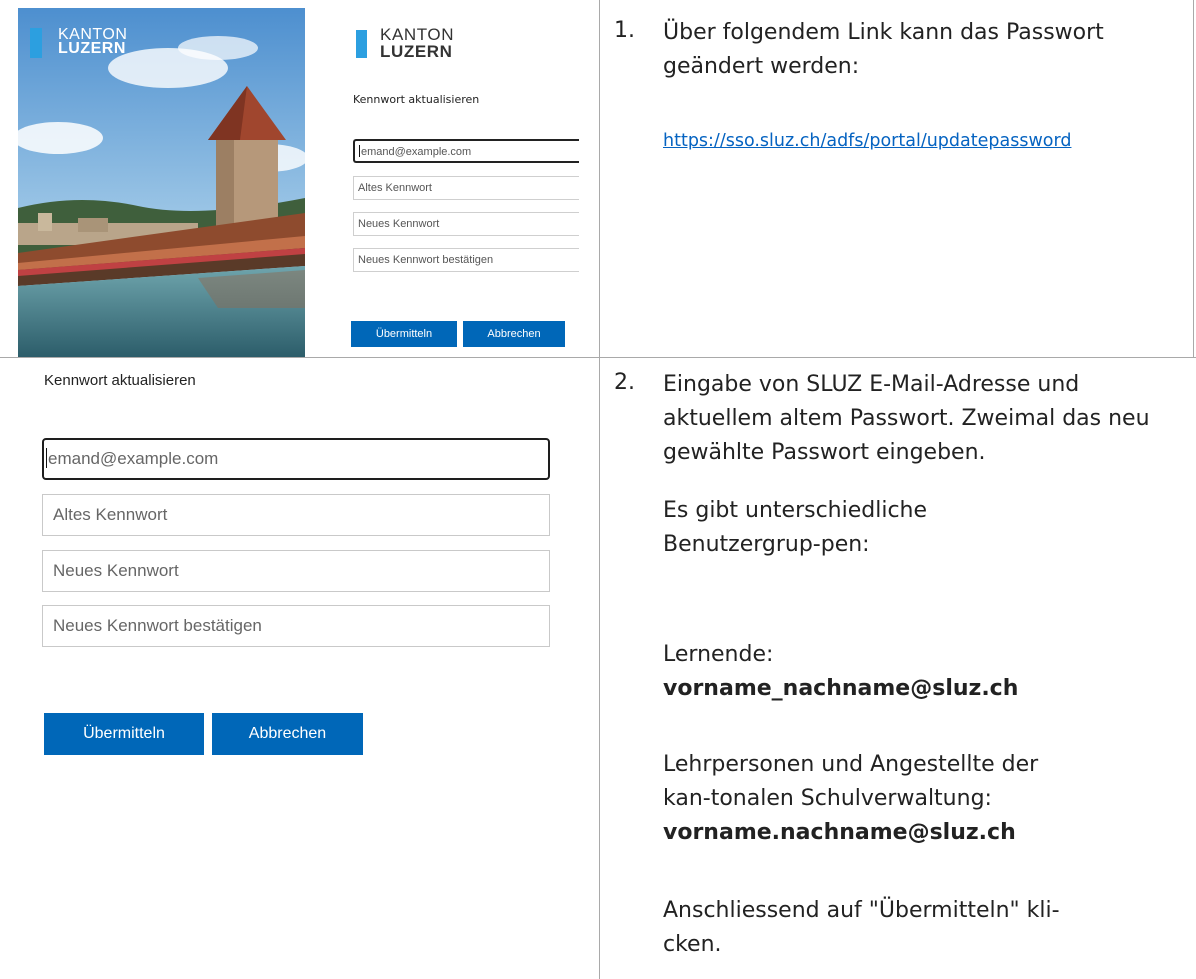  What do you see at coordinates (624, 382) in the screenshot?
I see `step-number: 2.` at bounding box center [624, 382].